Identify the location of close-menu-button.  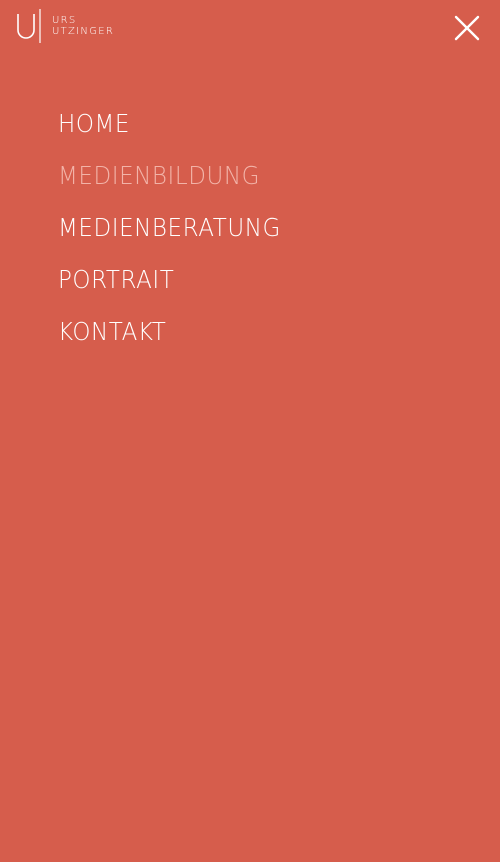
(467, 28).